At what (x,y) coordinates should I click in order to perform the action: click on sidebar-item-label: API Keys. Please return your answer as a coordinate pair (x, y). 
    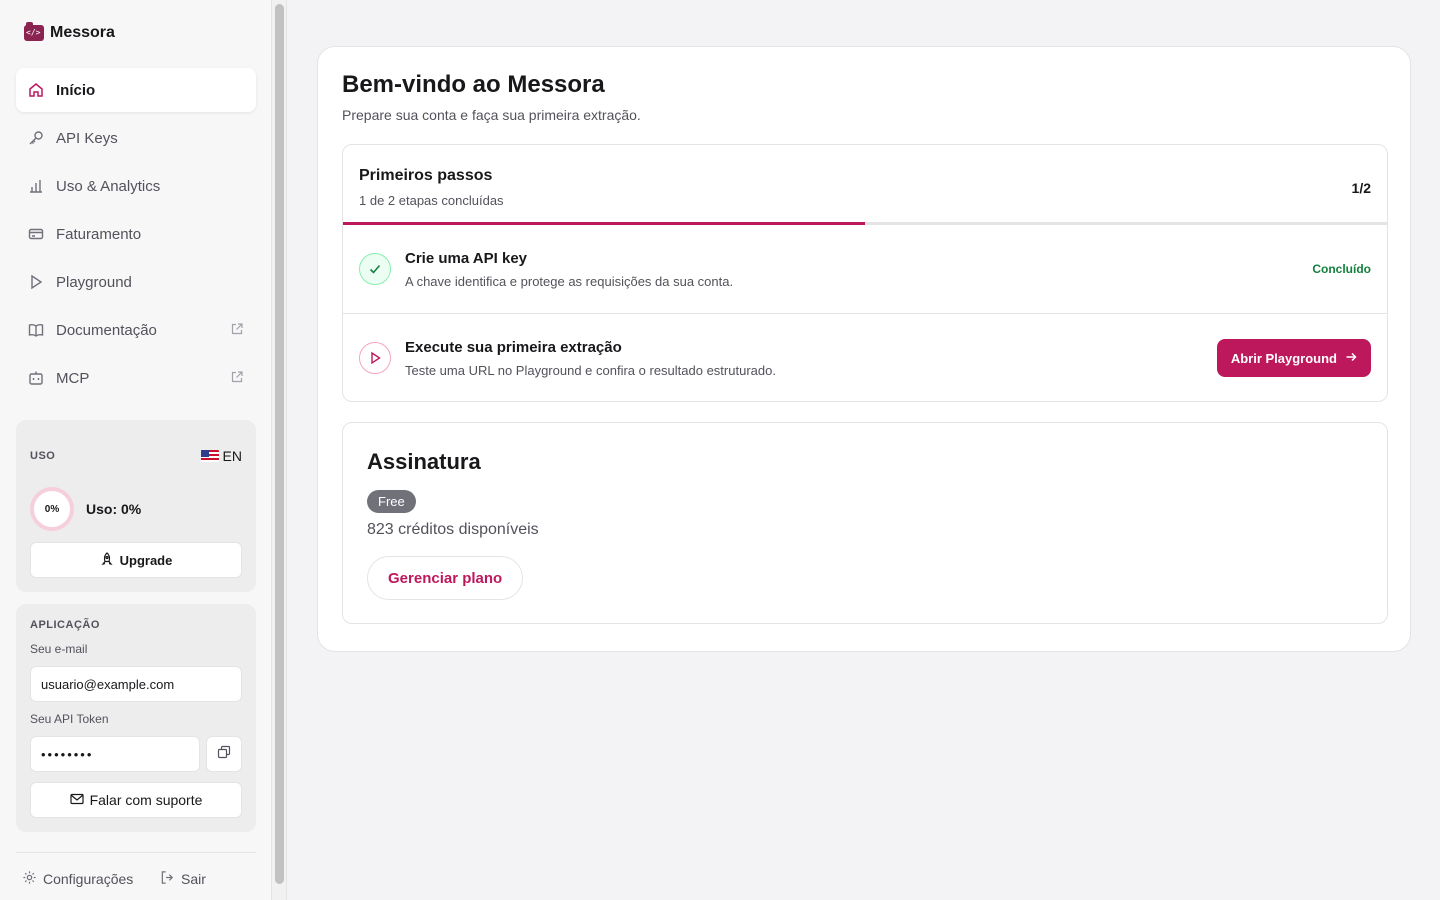
    Looking at the image, I should click on (87, 138).